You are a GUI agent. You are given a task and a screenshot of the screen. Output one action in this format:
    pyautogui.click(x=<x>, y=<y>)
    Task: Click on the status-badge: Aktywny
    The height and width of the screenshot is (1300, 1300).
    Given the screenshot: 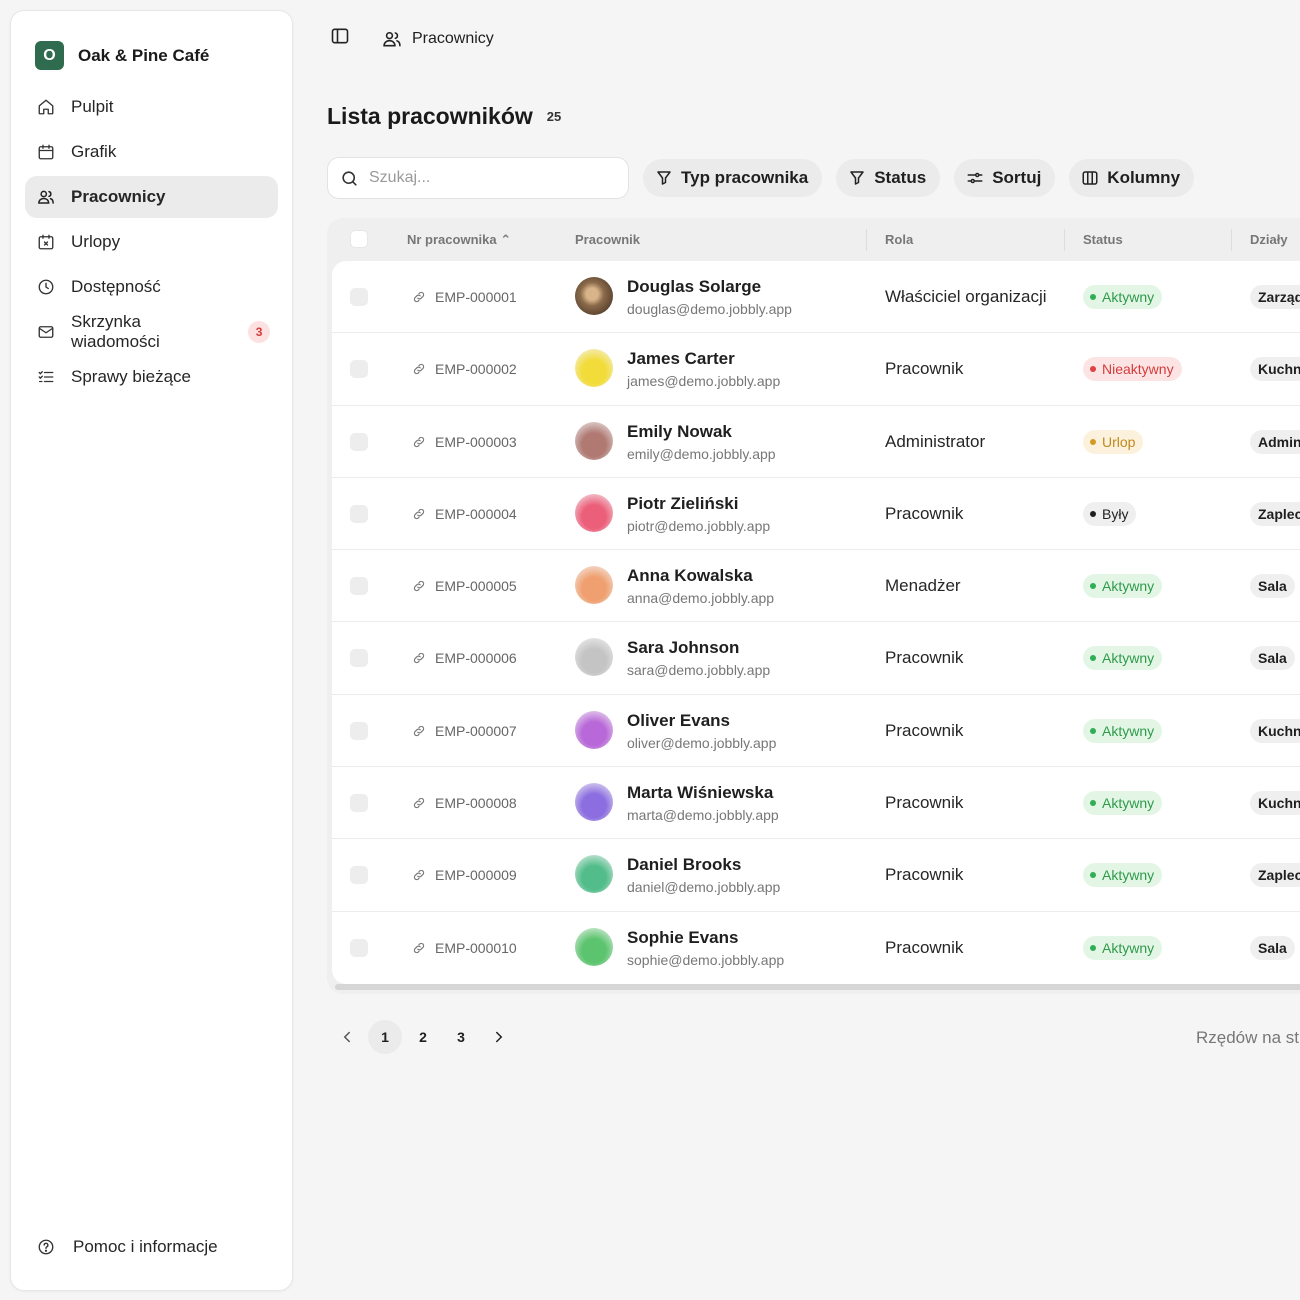 What is the action you would take?
    pyautogui.click(x=1123, y=947)
    